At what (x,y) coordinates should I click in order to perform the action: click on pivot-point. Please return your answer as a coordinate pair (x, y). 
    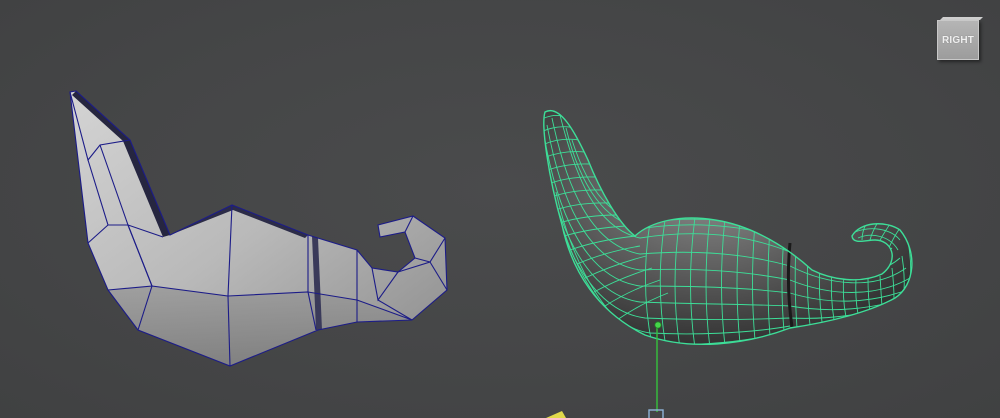
    Looking at the image, I should click on (658, 325).